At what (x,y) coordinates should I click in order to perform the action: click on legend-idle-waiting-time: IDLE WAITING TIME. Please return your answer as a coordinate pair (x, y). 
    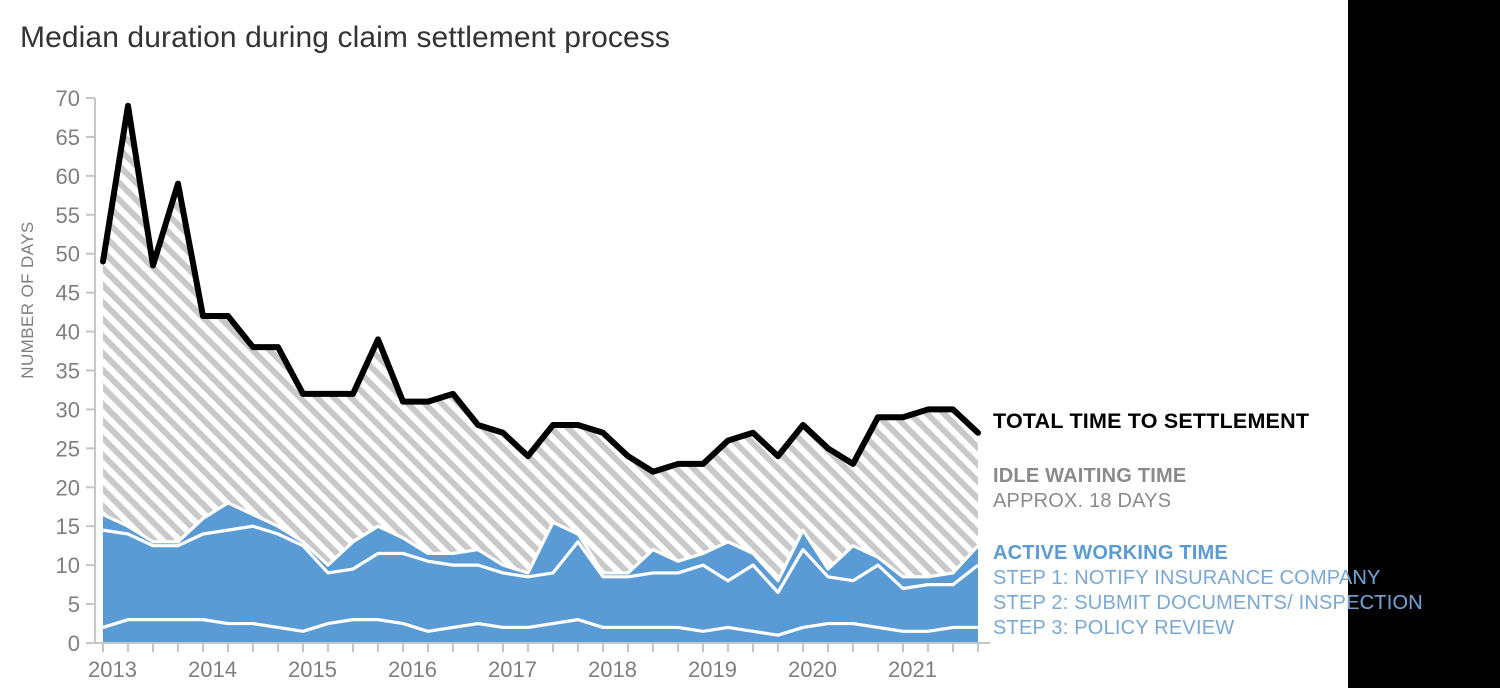
    Looking at the image, I should click on (1090, 476).